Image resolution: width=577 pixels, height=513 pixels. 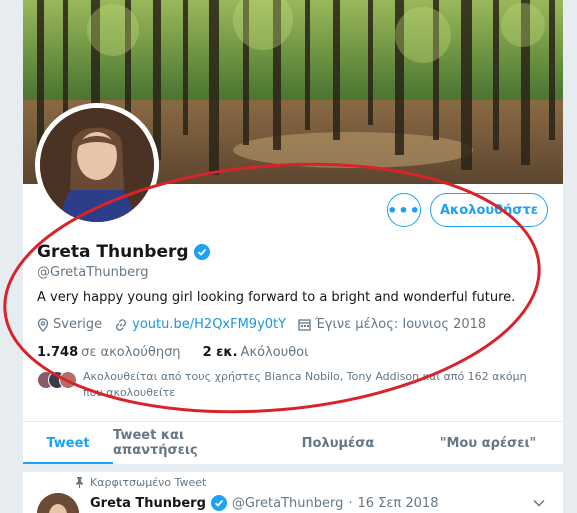 What do you see at coordinates (304, 325) in the screenshot?
I see `calendar-icon` at bounding box center [304, 325].